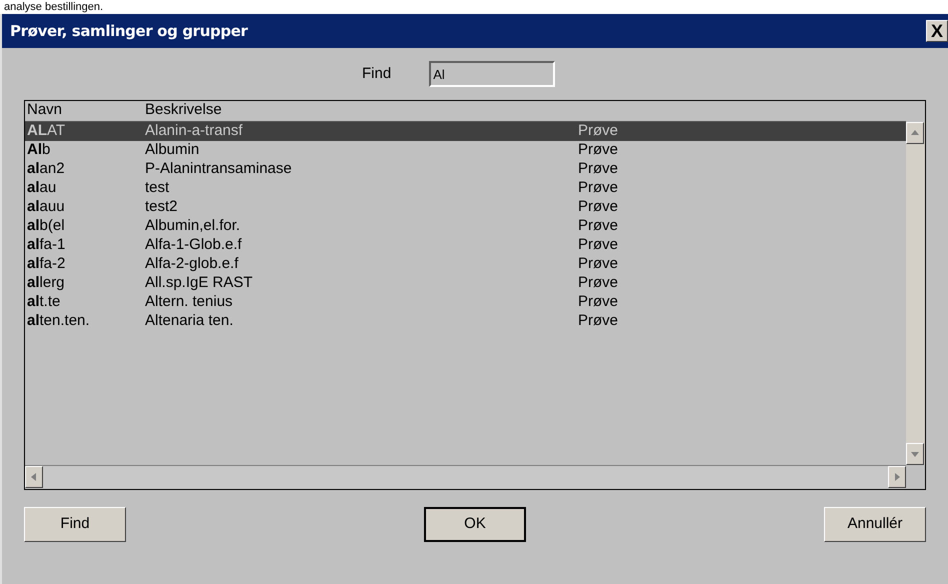 This screenshot has height=584, width=948. What do you see at coordinates (475, 524) in the screenshot?
I see `dialog-button: OK` at bounding box center [475, 524].